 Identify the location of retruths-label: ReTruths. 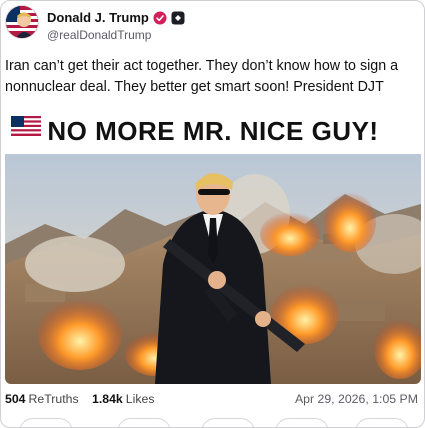
(53, 399).